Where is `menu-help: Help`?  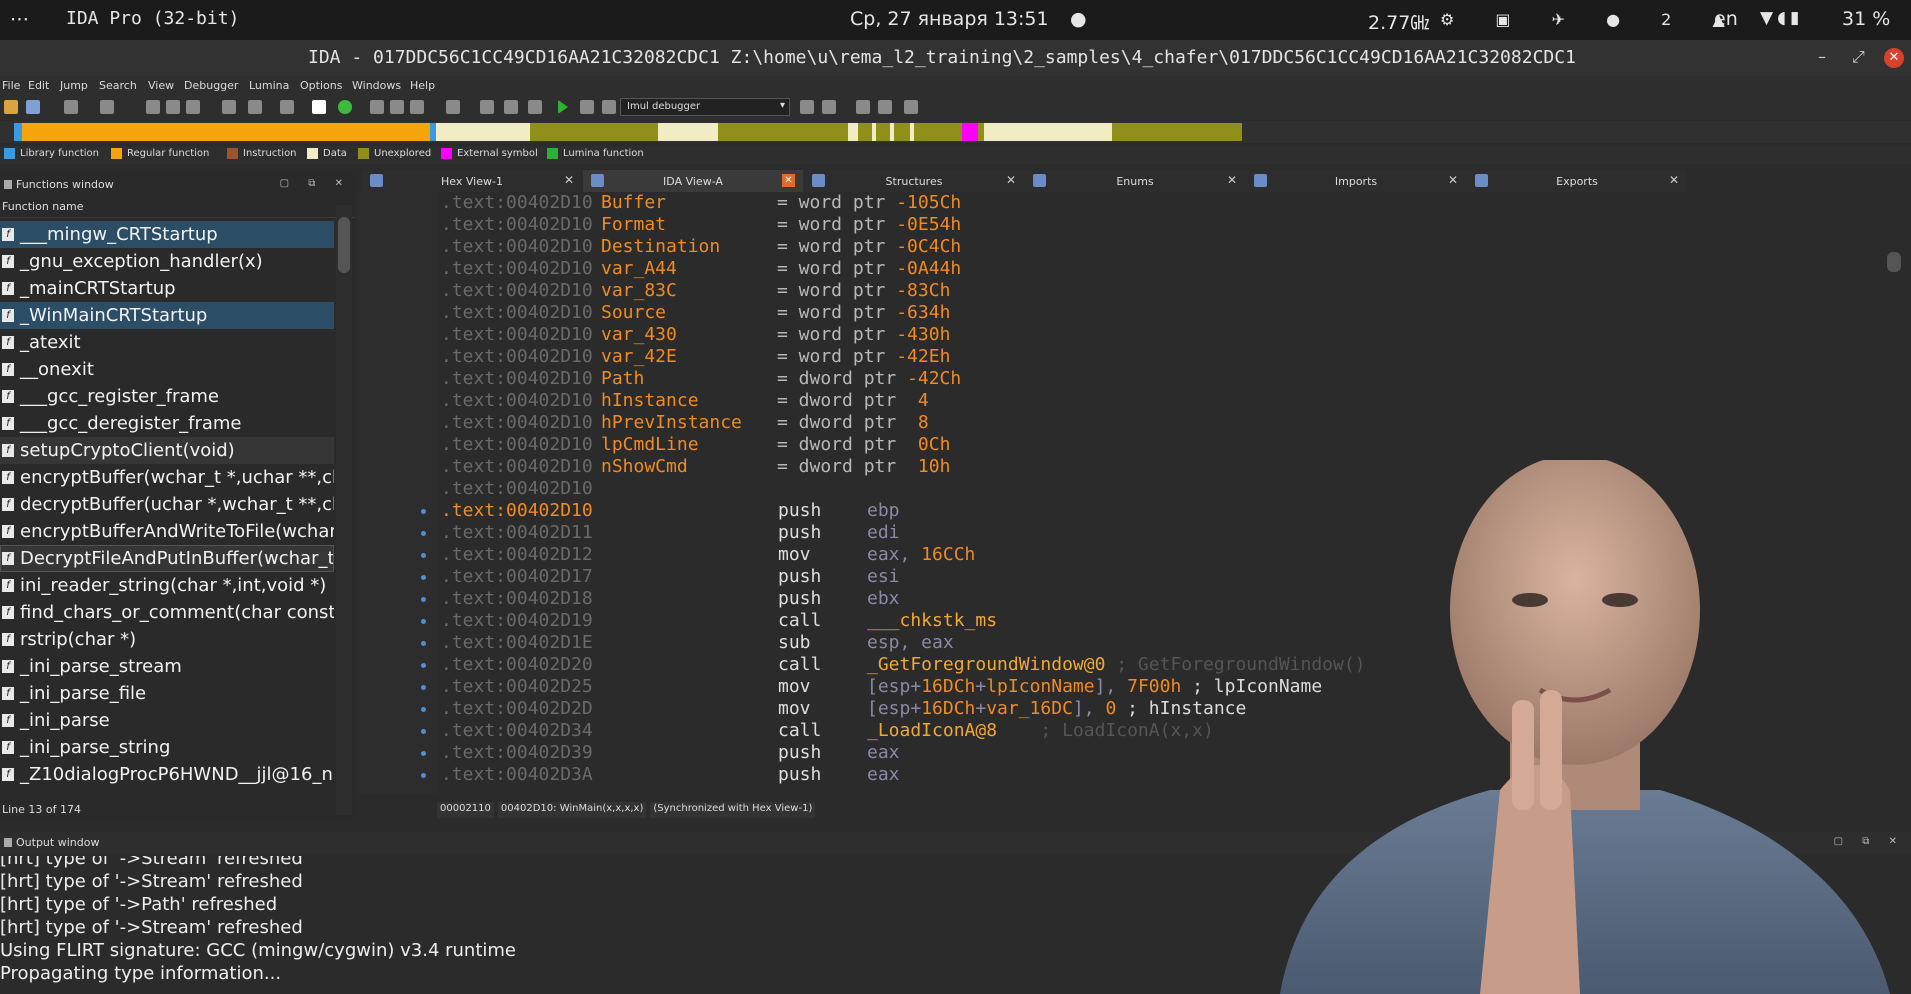 menu-help: Help is located at coordinates (422, 85).